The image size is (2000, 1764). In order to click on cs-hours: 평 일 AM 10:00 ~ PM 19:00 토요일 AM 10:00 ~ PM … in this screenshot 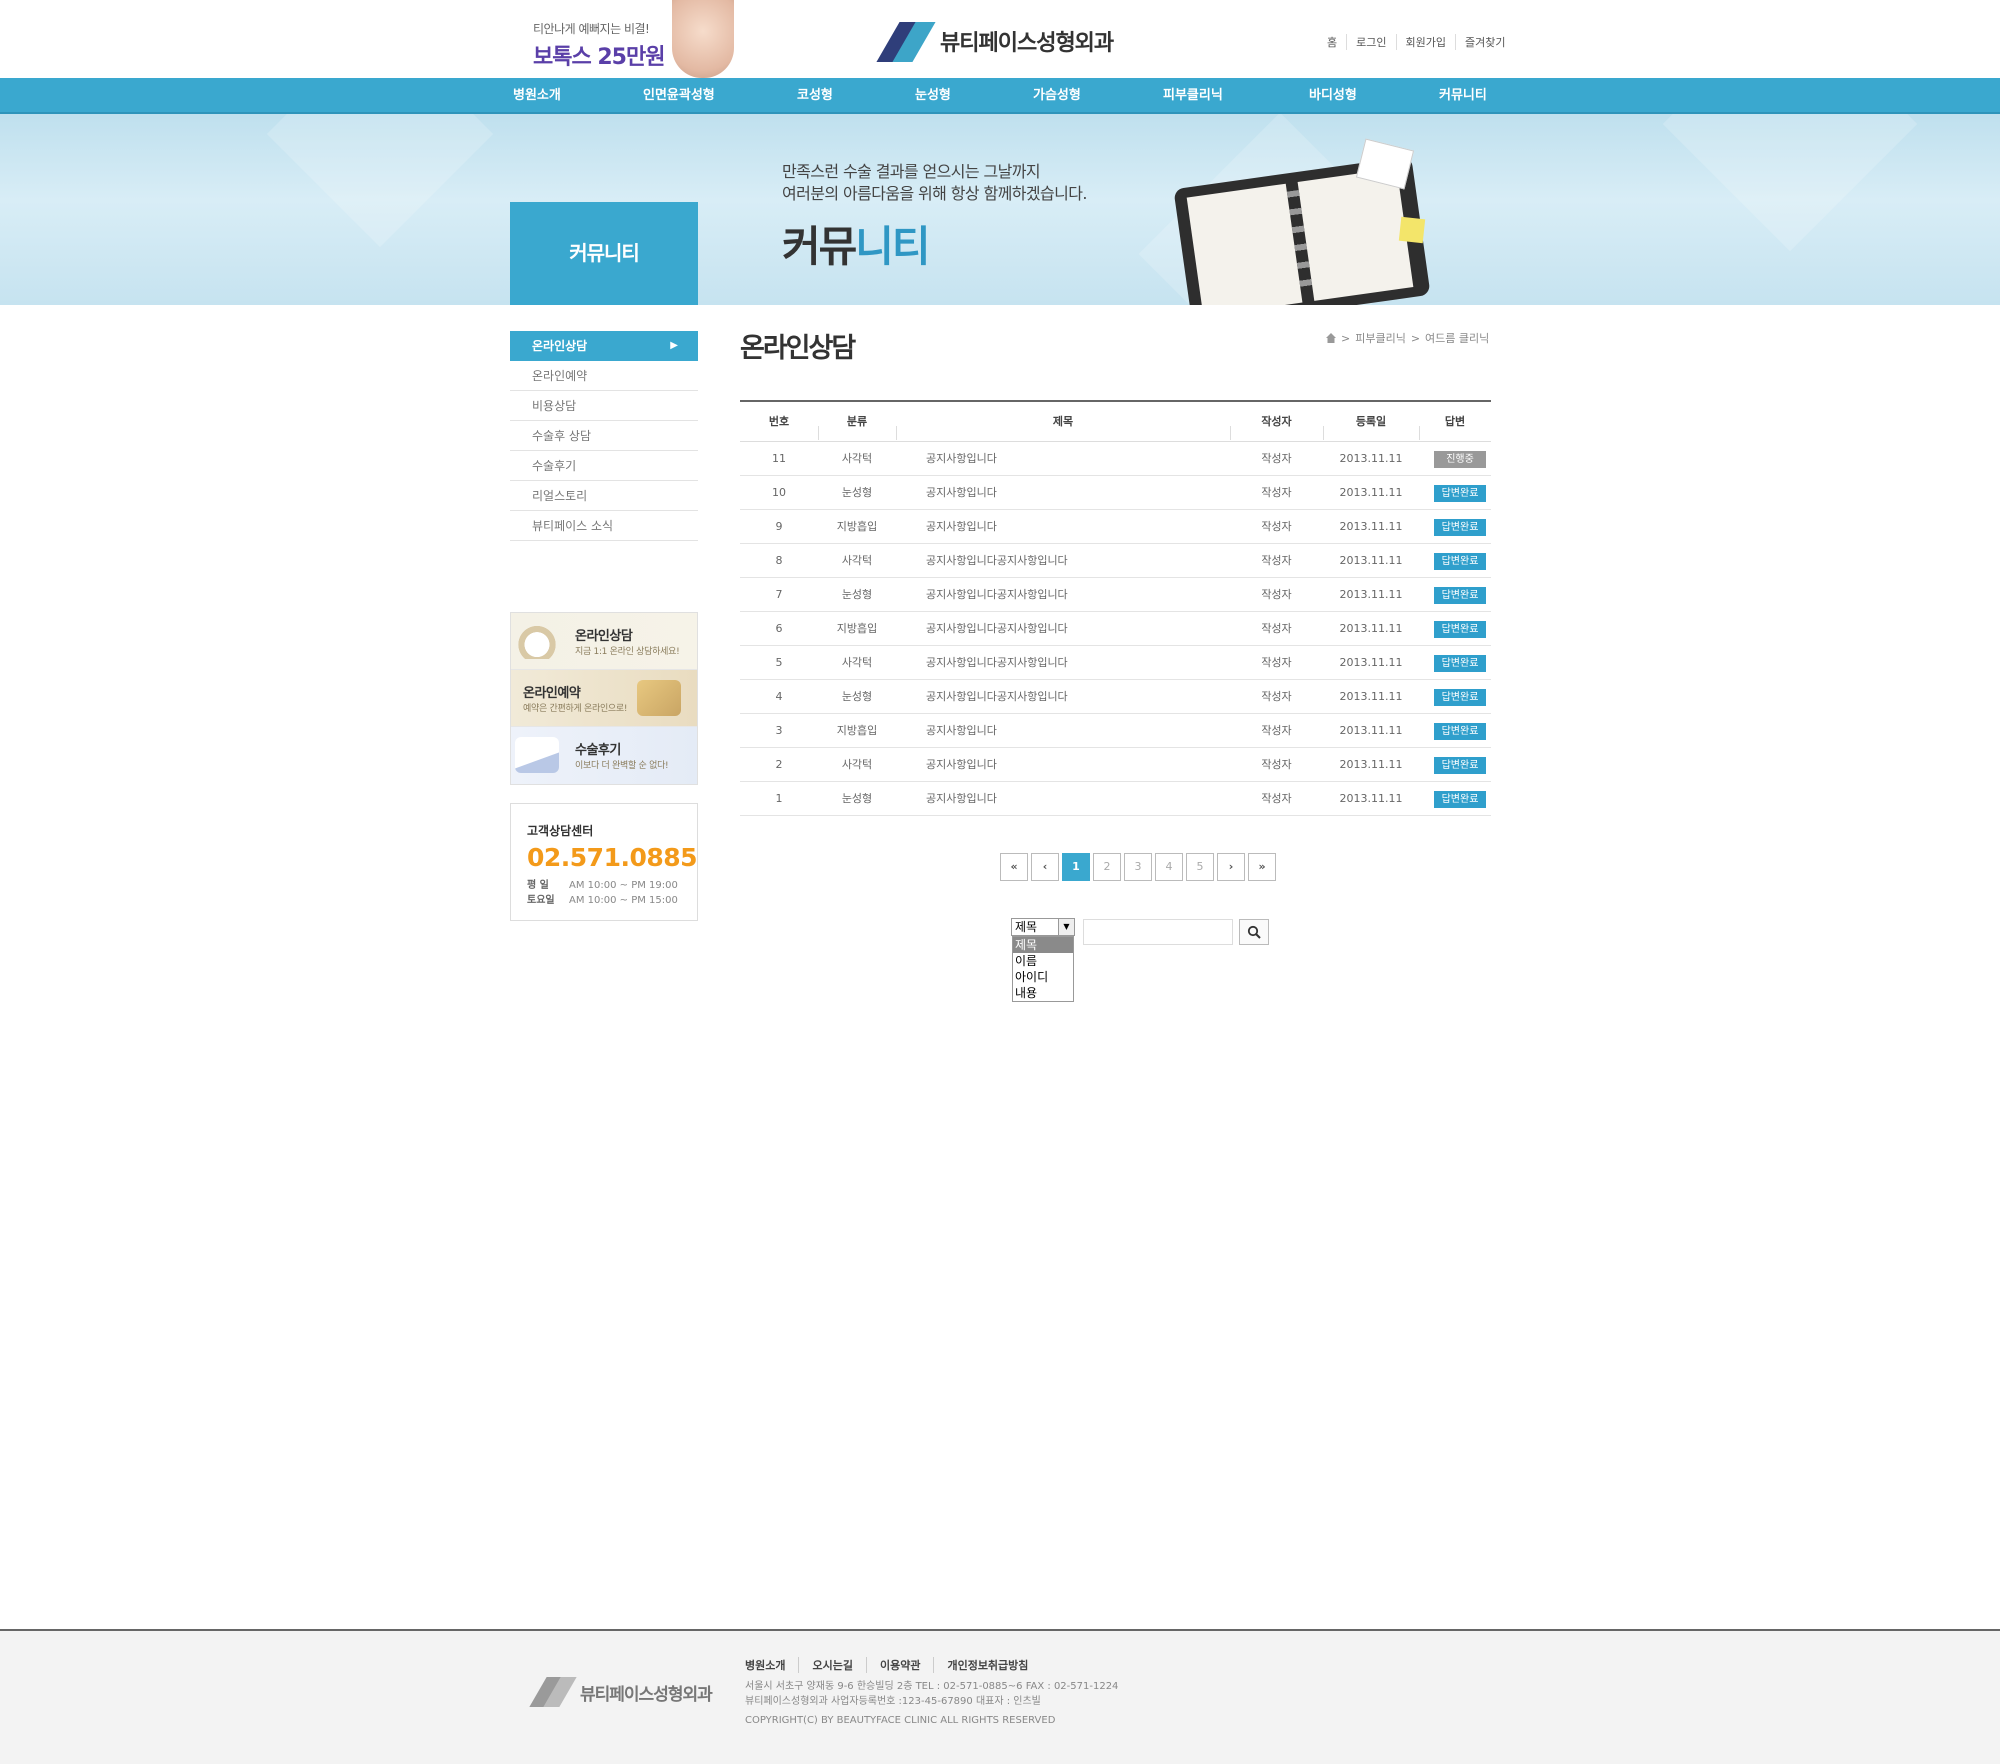, I will do `click(604, 893)`.